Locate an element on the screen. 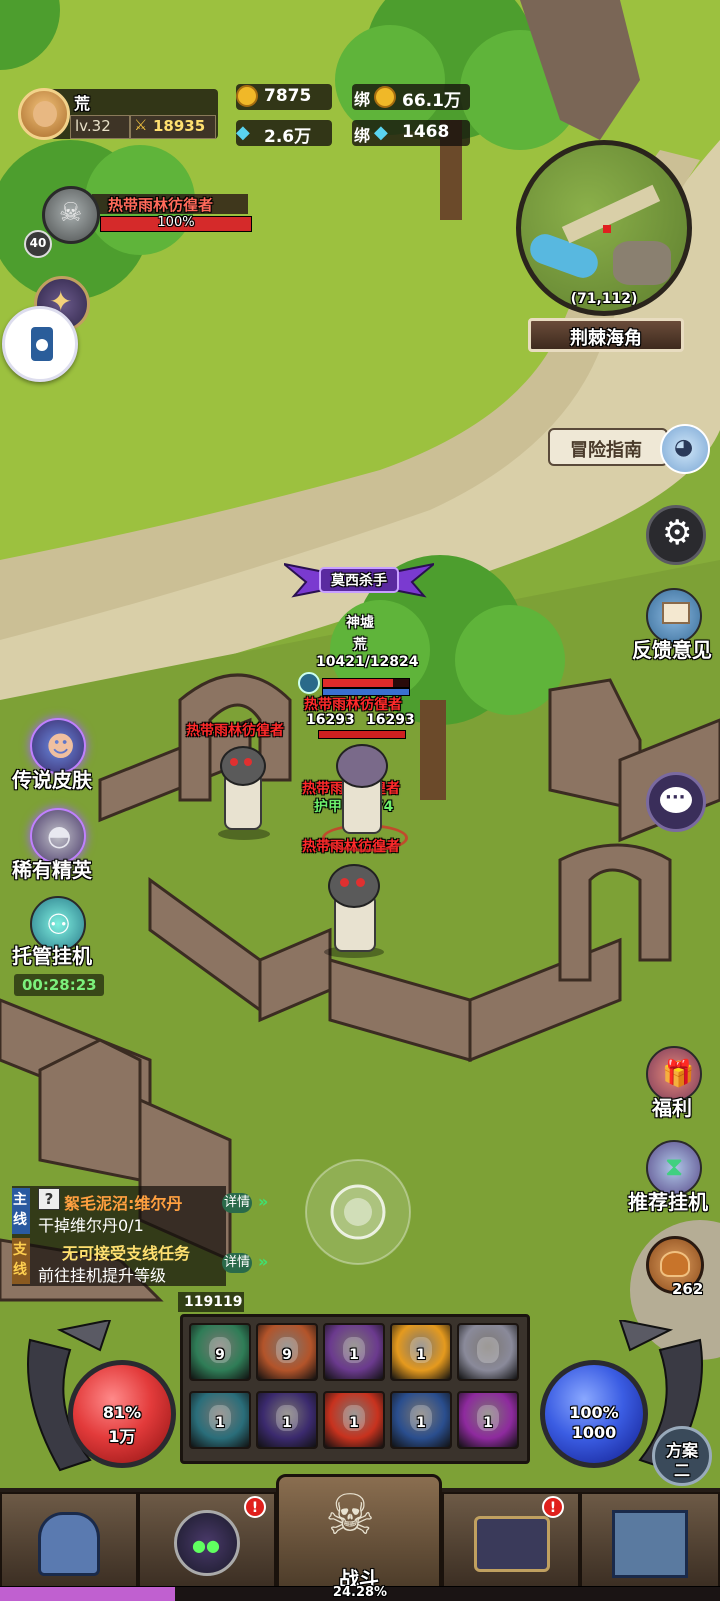  nav-equipment-alert-badge: ! is located at coordinates (553, 1507).